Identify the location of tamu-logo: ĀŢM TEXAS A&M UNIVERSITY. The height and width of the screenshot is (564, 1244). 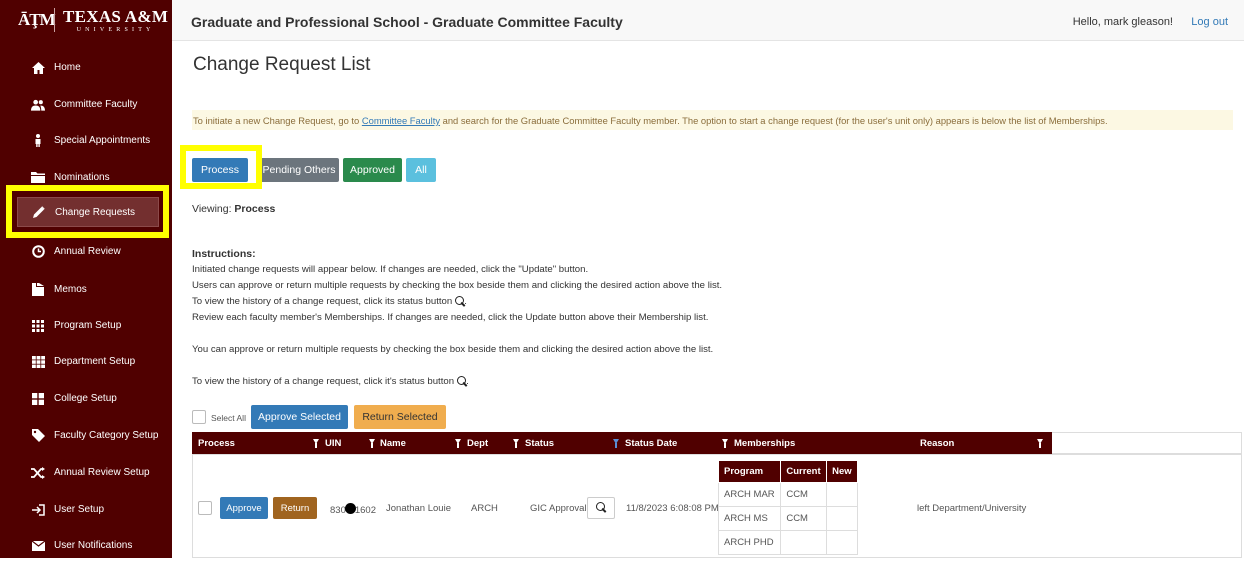
(86, 20).